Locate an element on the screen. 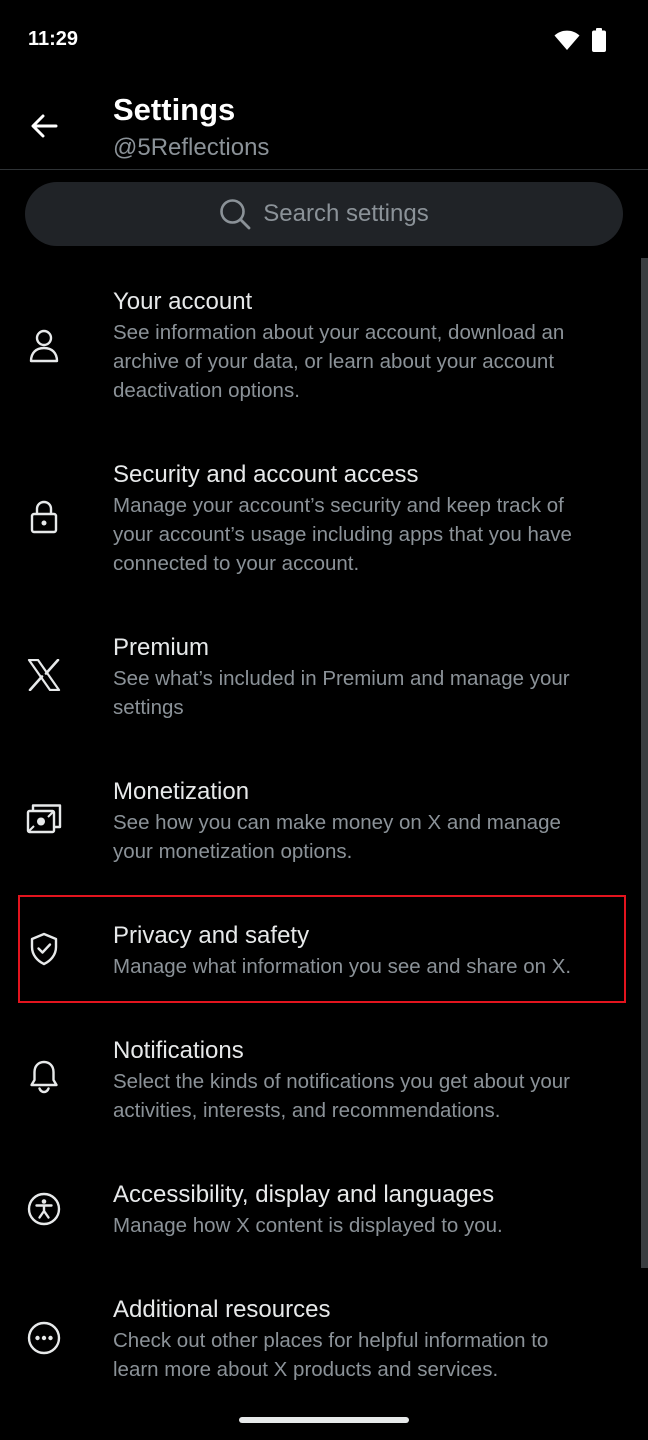 This screenshot has height=1440, width=648. accessibility-icon is located at coordinates (44, 1209).